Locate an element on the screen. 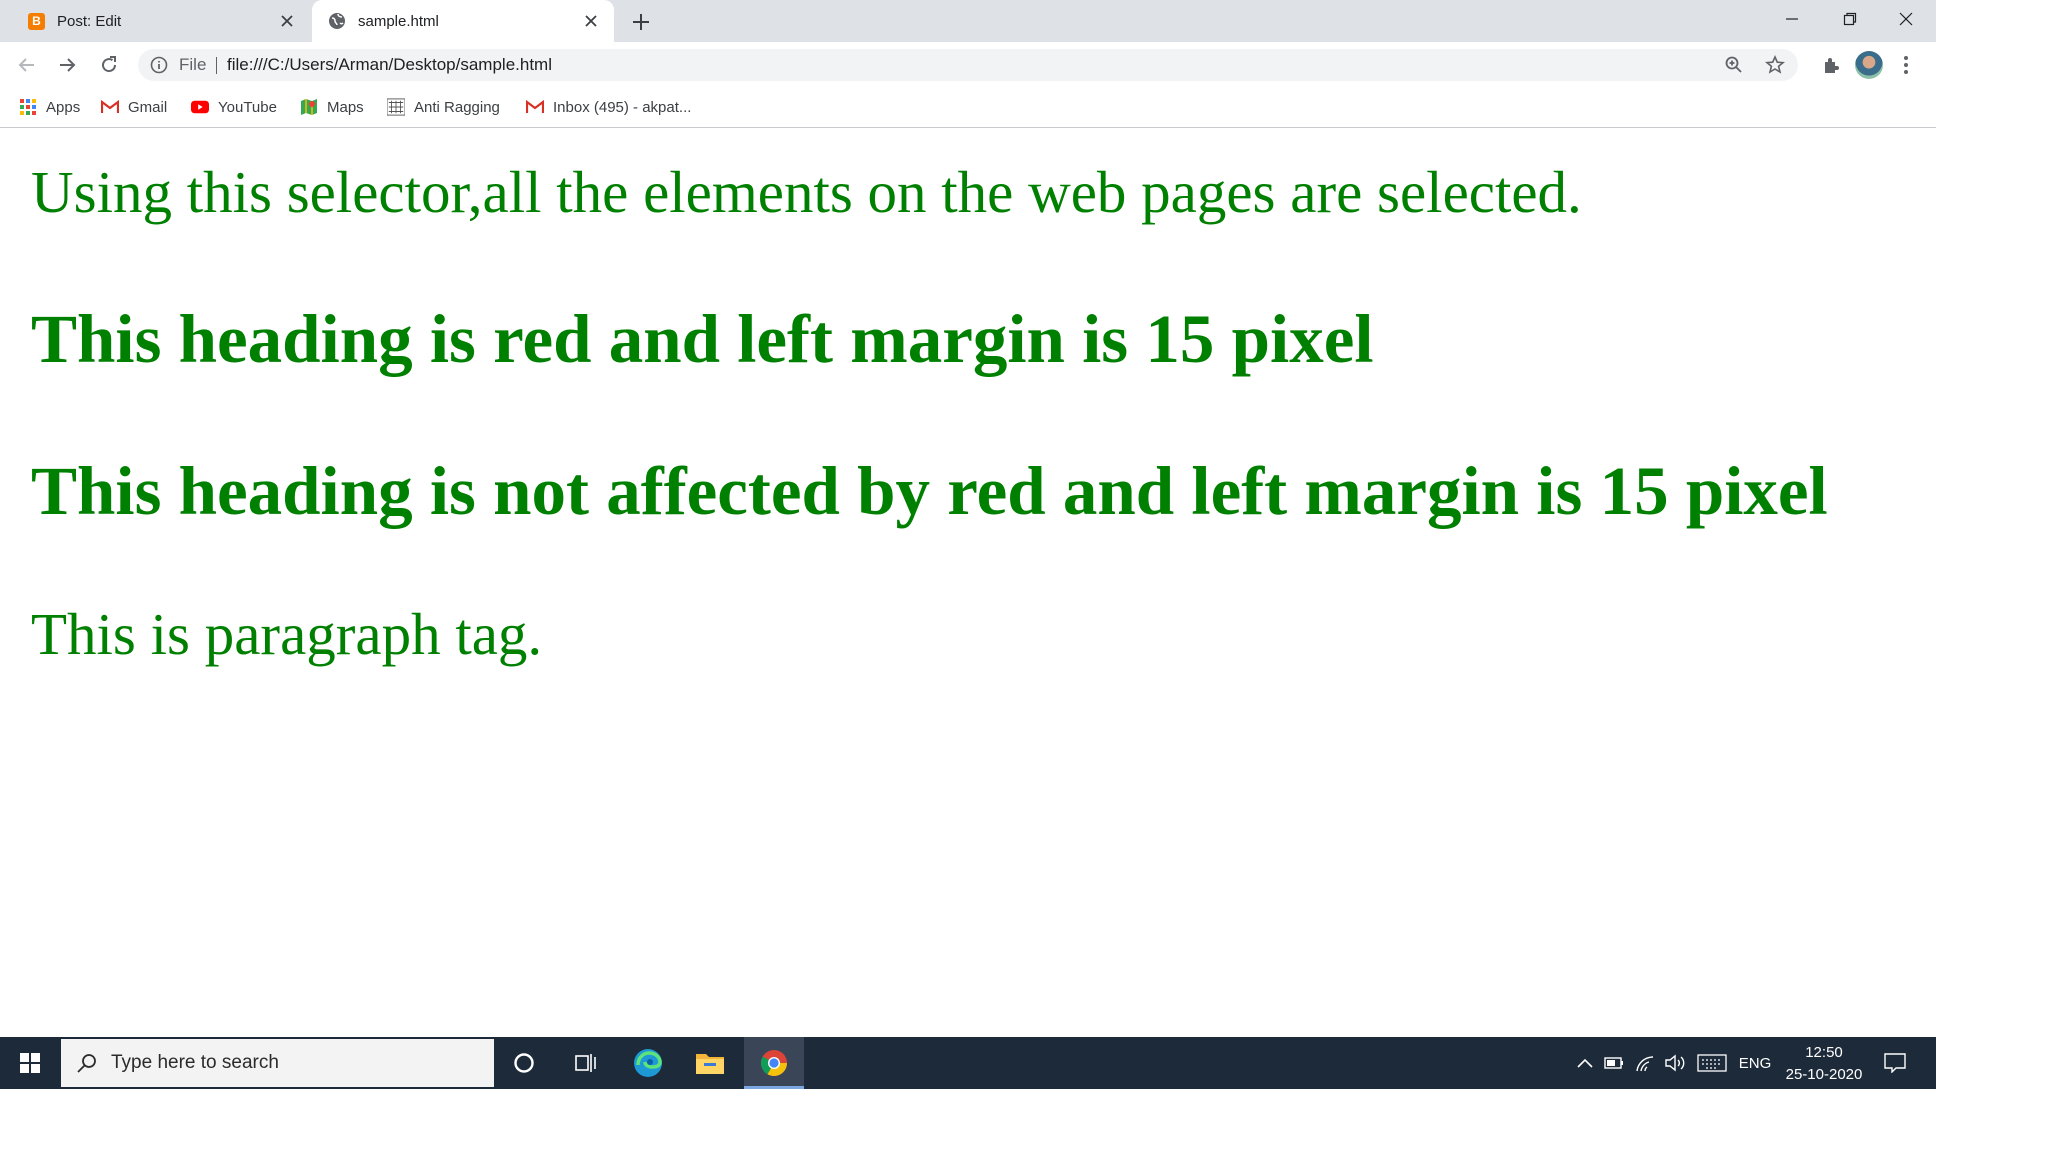 The height and width of the screenshot is (1152, 2048). chrome-taskbar-button is located at coordinates (774, 1063).